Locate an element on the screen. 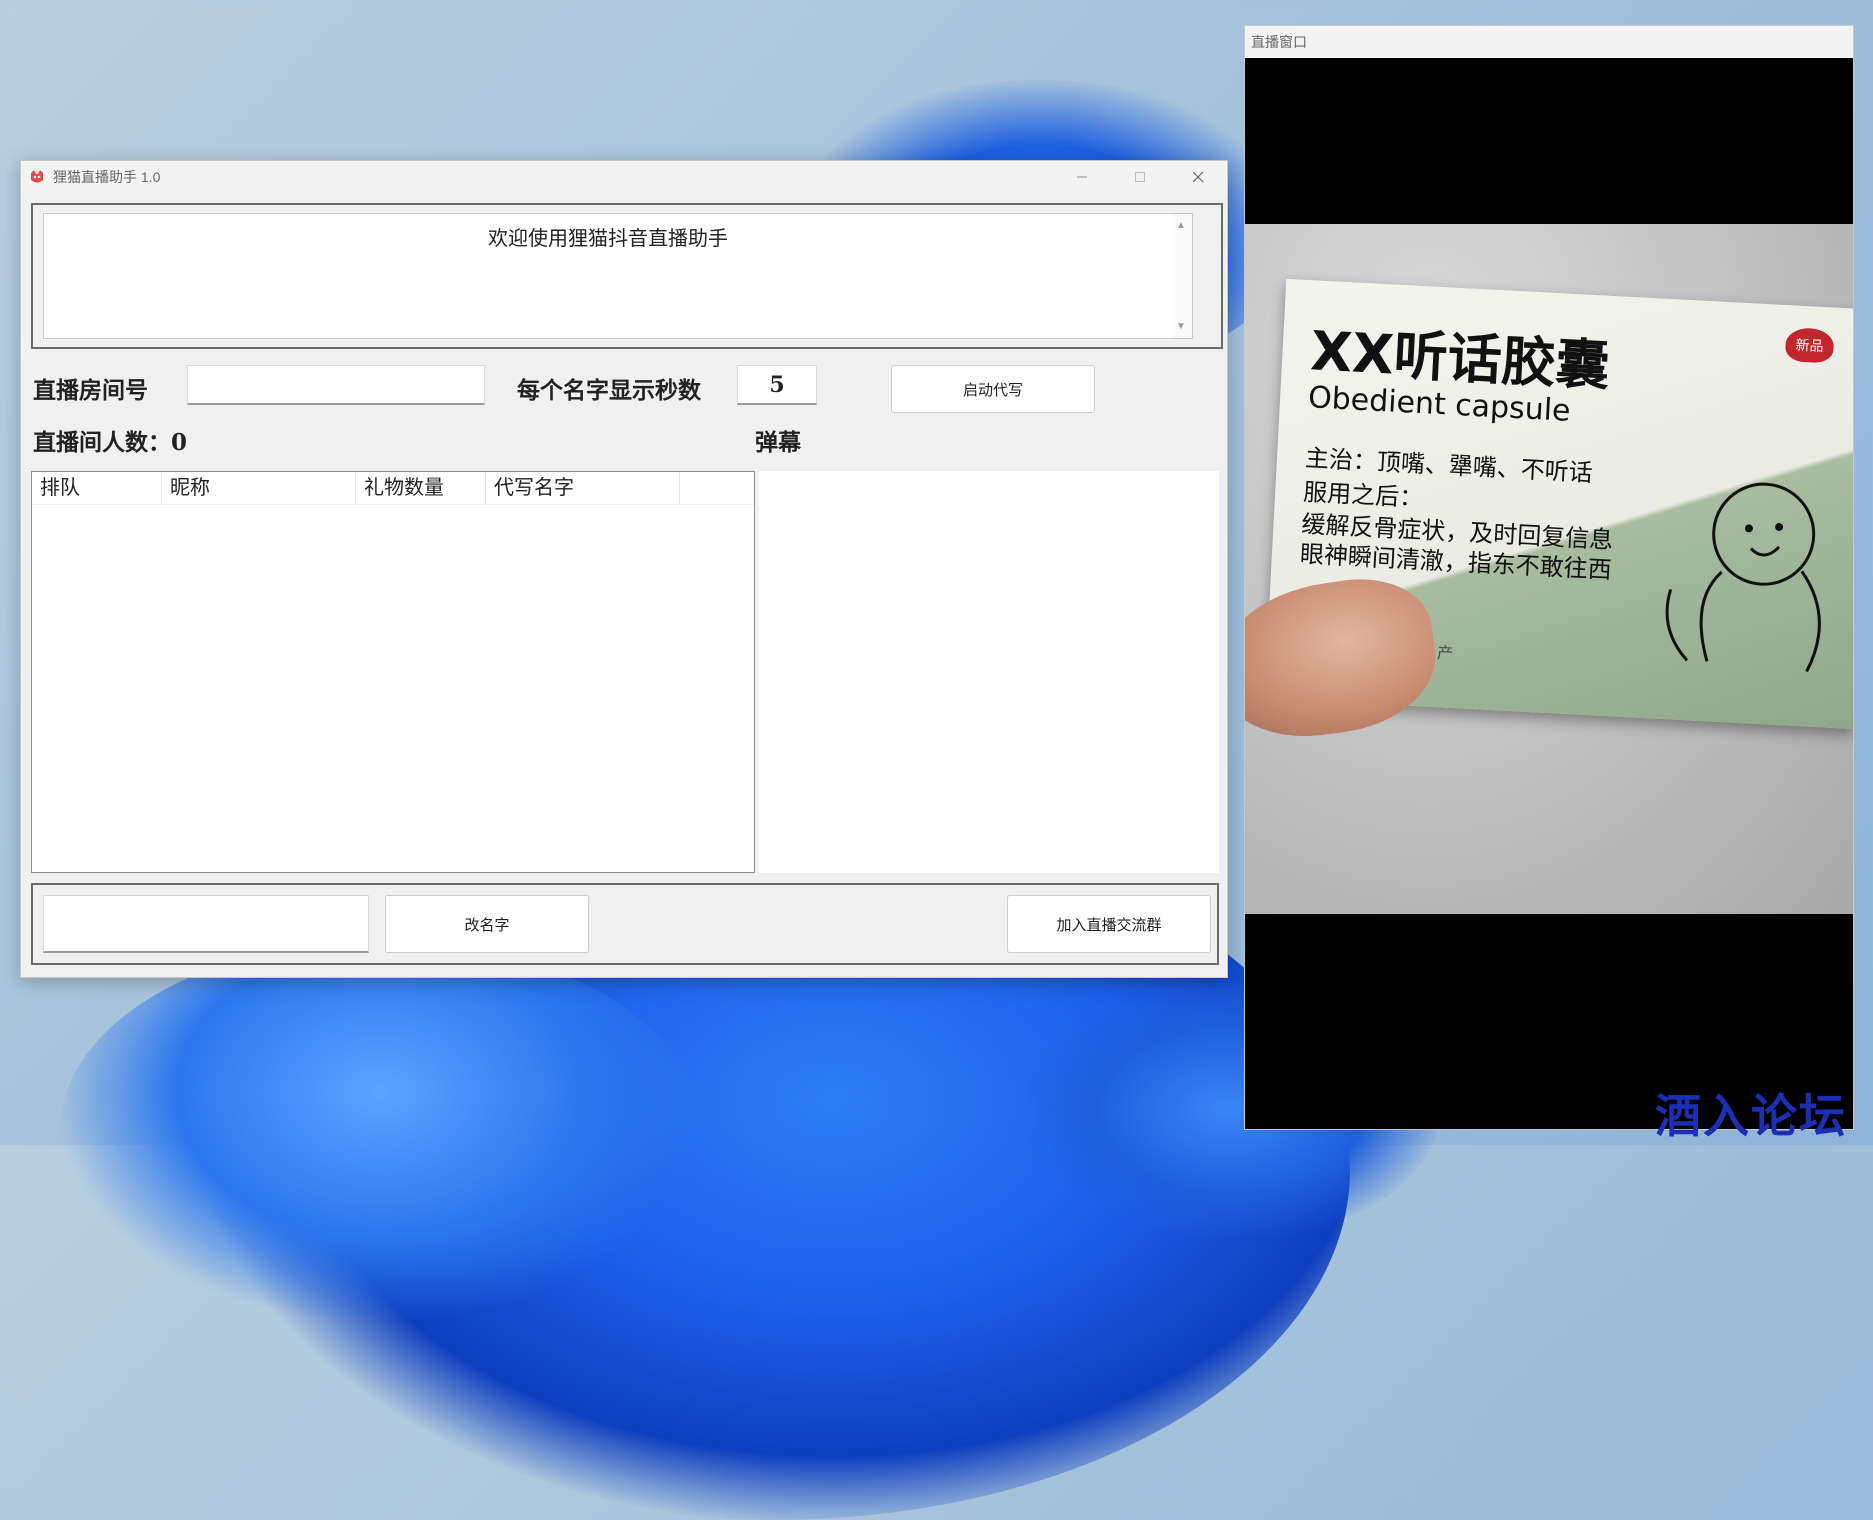  title-bar: 狸猫直播助手 1.0 is located at coordinates (624, 177).